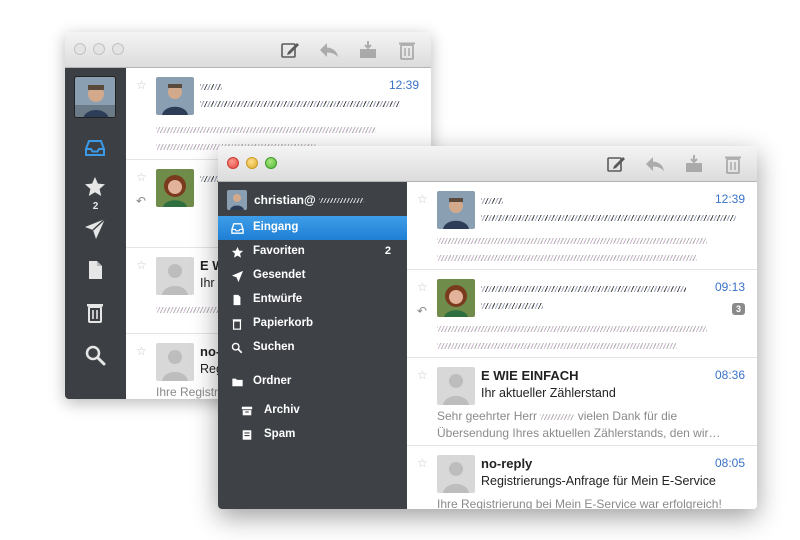 The height and width of the screenshot is (540, 800). Describe the element at coordinates (329, 50) in the screenshot. I see `back-reply-icon` at that location.